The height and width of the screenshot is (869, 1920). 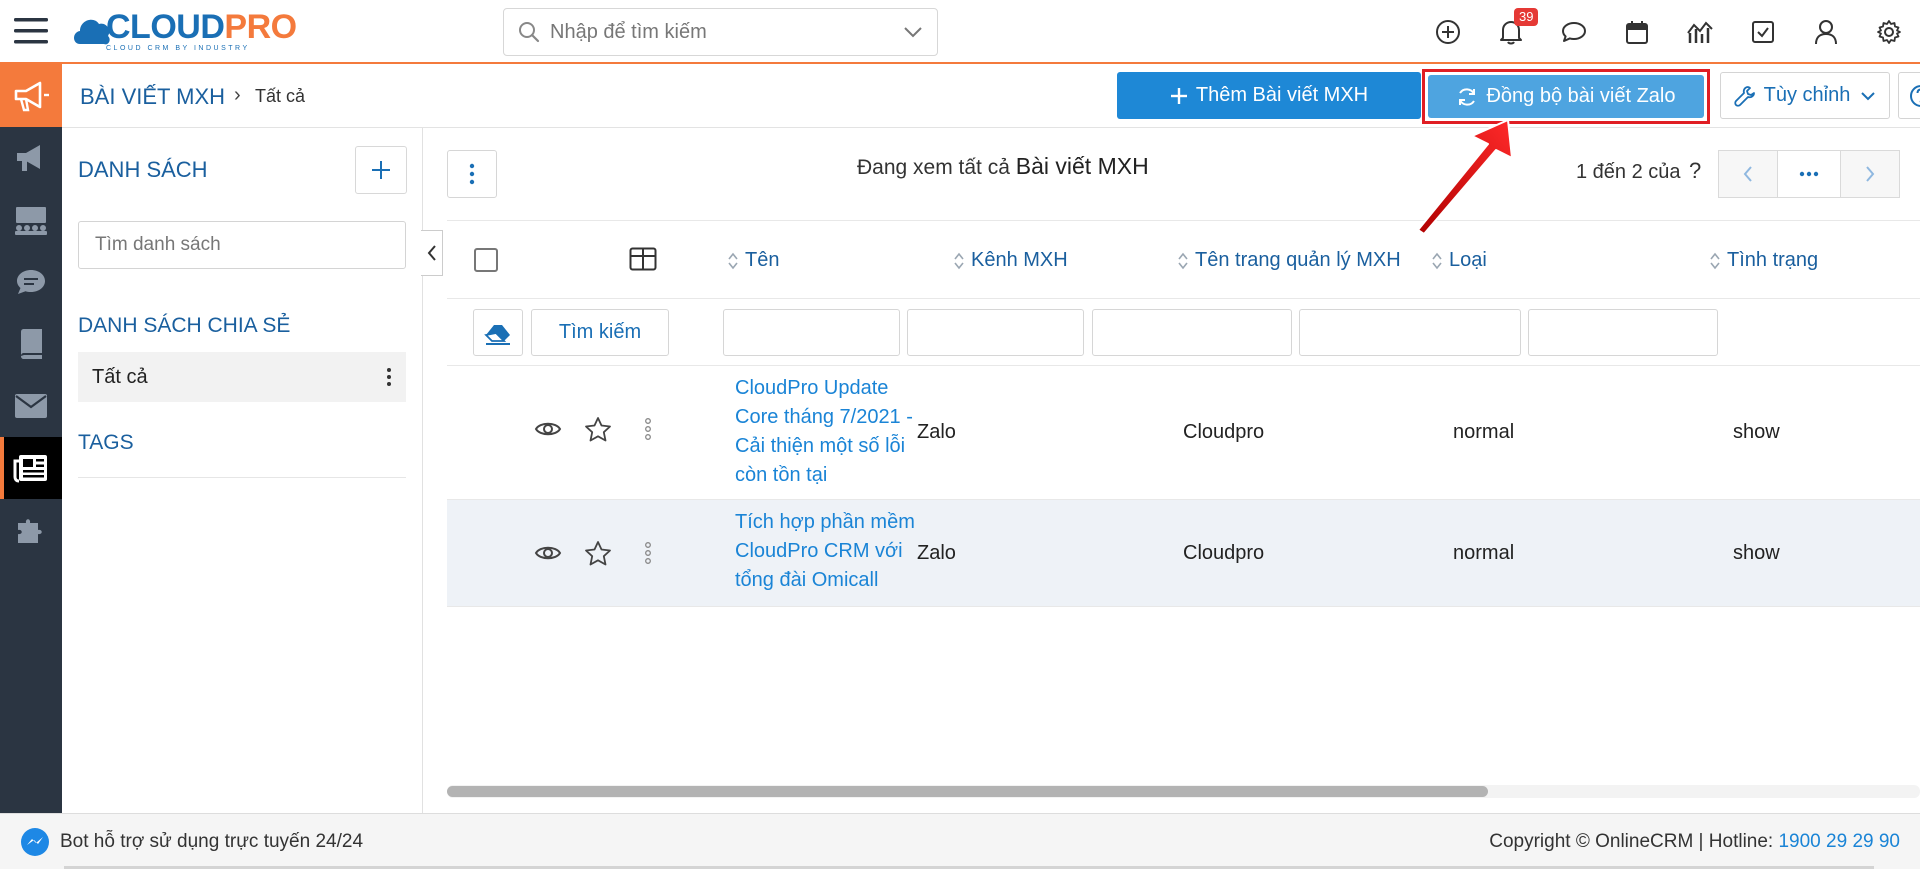 What do you see at coordinates (1510, 32) in the screenshot?
I see `notifications-button: 39` at bounding box center [1510, 32].